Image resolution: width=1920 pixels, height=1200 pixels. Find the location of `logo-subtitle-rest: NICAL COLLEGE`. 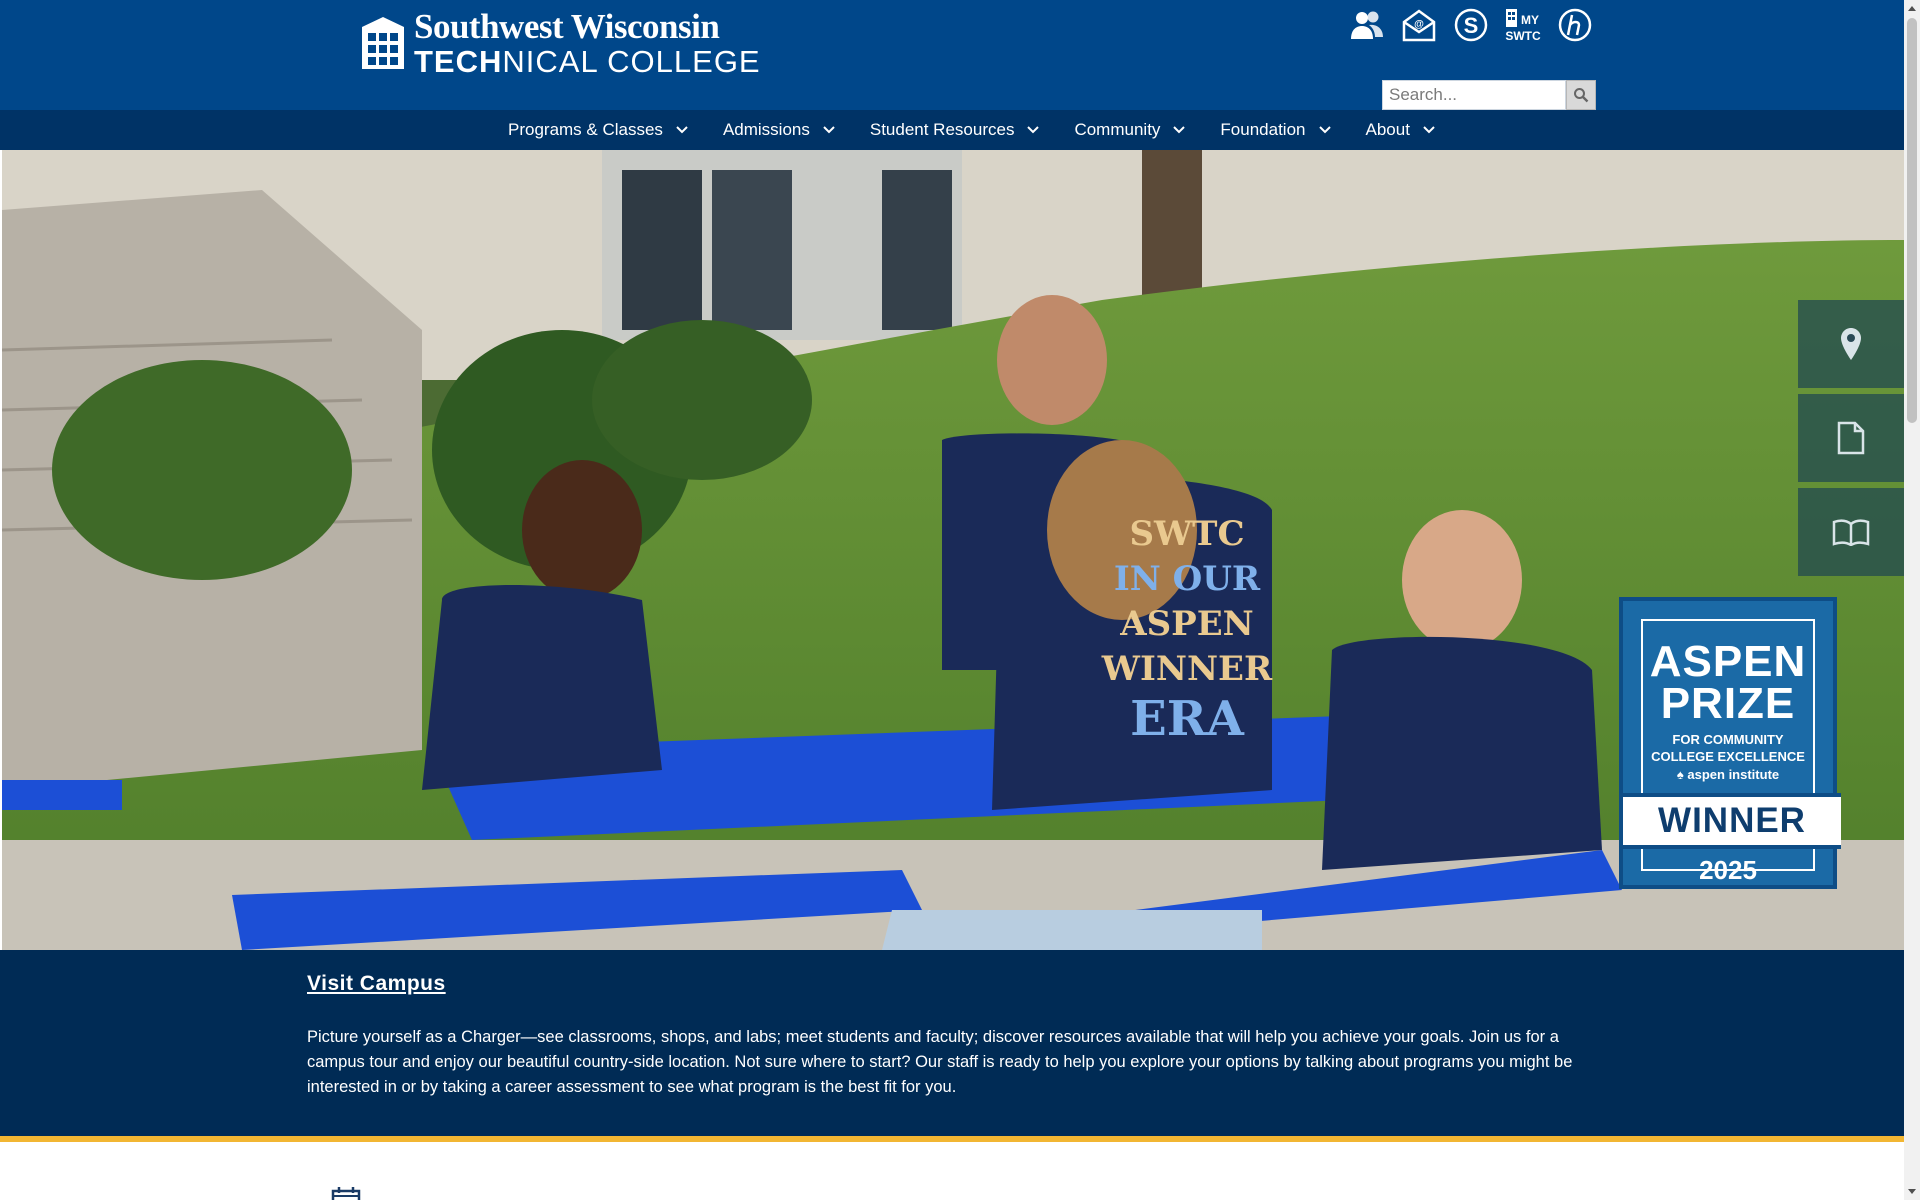

logo-subtitle-rest: NICAL COLLEGE is located at coordinates (631, 61).